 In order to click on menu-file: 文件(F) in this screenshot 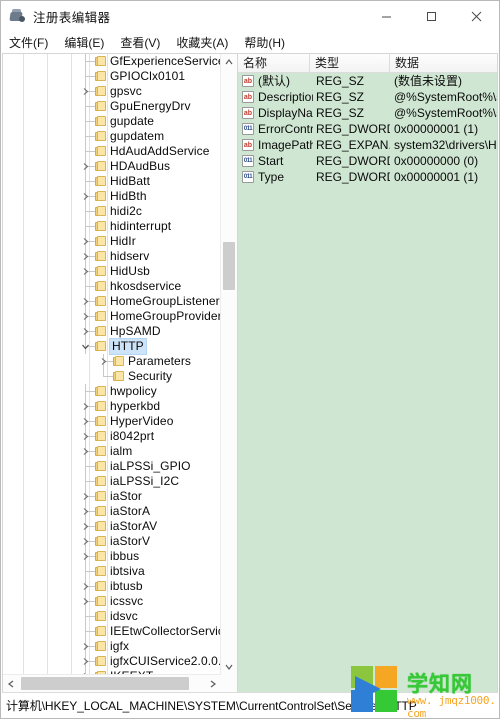, I will do `click(28, 42)`.